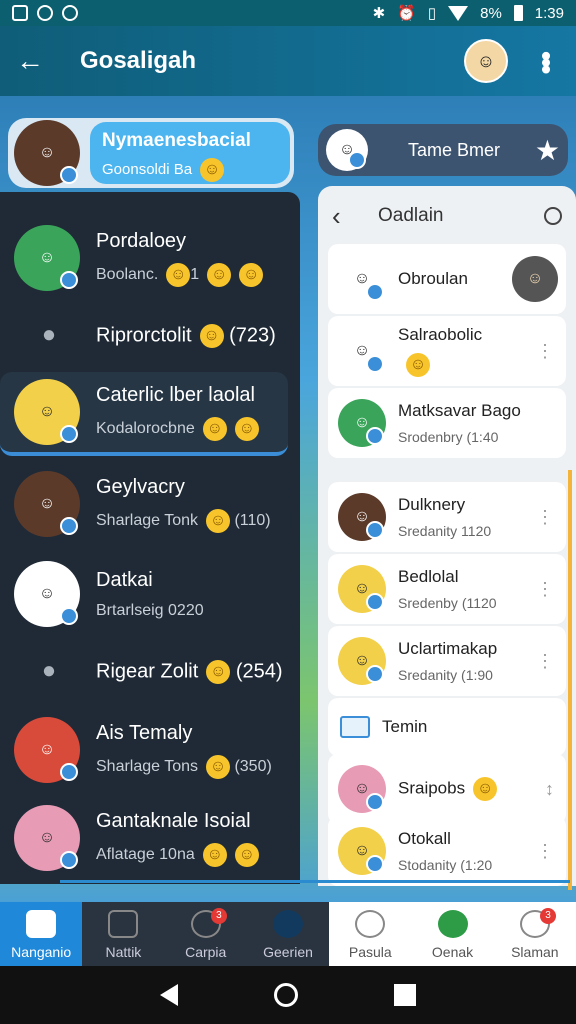 The width and height of the screenshot is (576, 1024). What do you see at coordinates (150, 594) in the screenshot?
I see `list-item: ☺ Datkai Brtarlseig 0220` at bounding box center [150, 594].